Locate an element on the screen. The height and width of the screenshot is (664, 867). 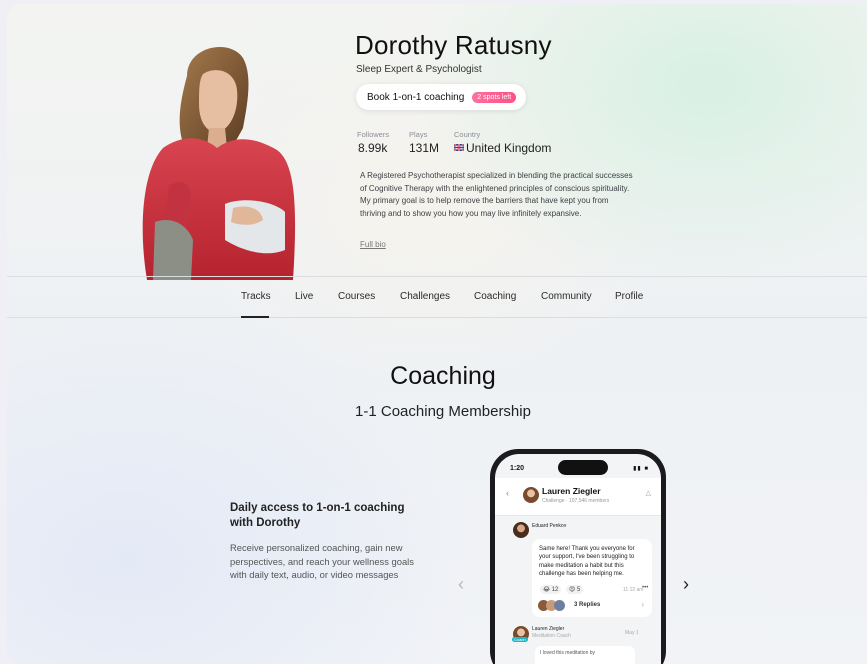
reaction-heart-eyes: 😍 5 is located at coordinates (575, 589).